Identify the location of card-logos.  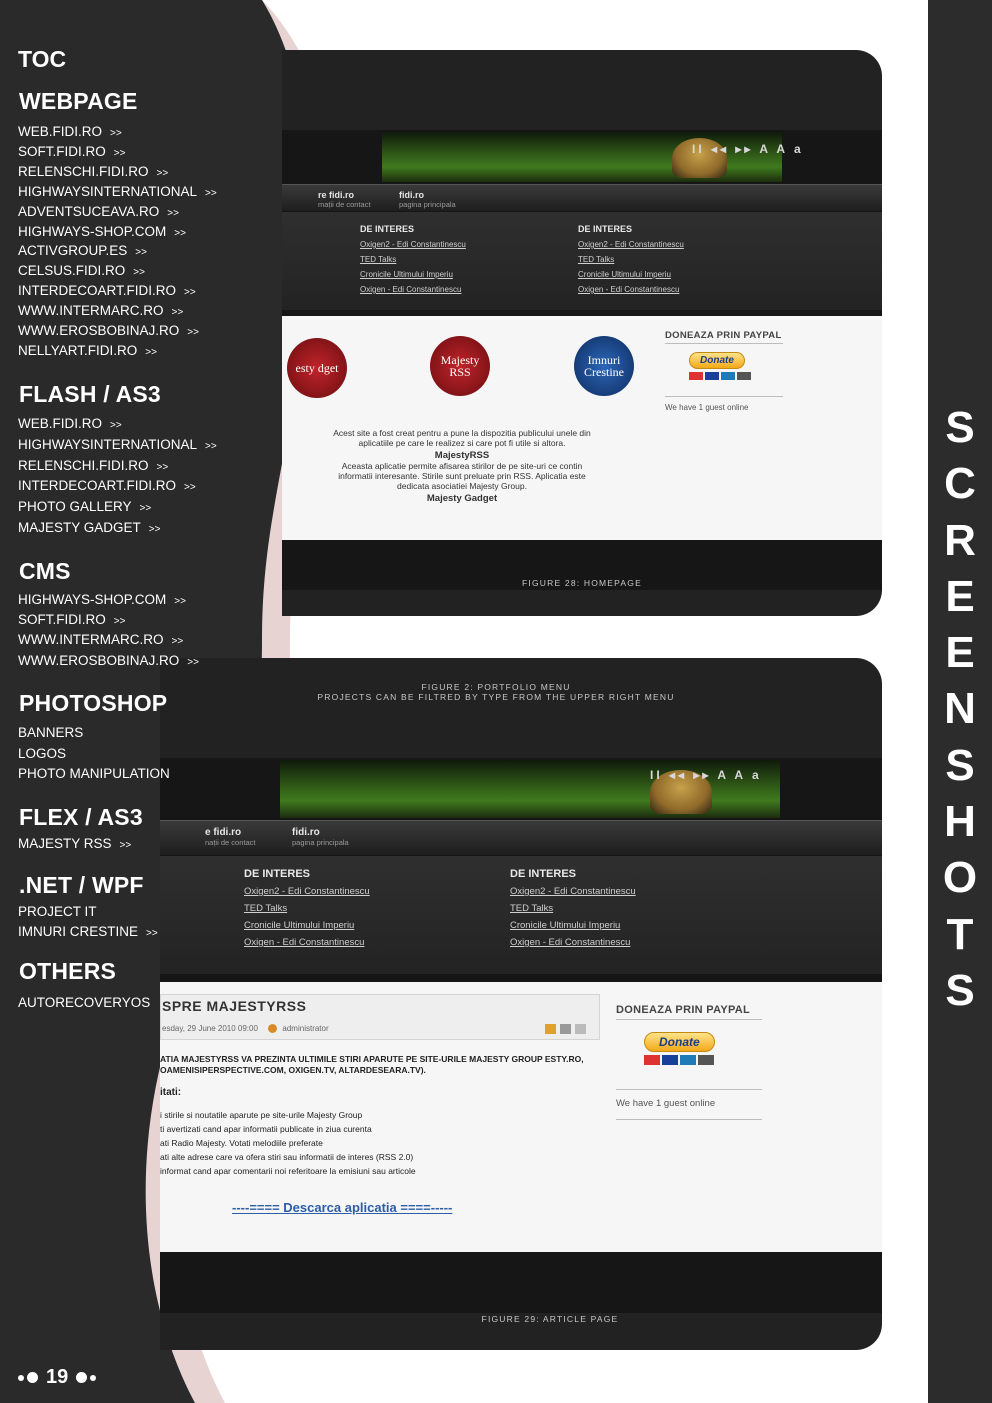
(736, 376).